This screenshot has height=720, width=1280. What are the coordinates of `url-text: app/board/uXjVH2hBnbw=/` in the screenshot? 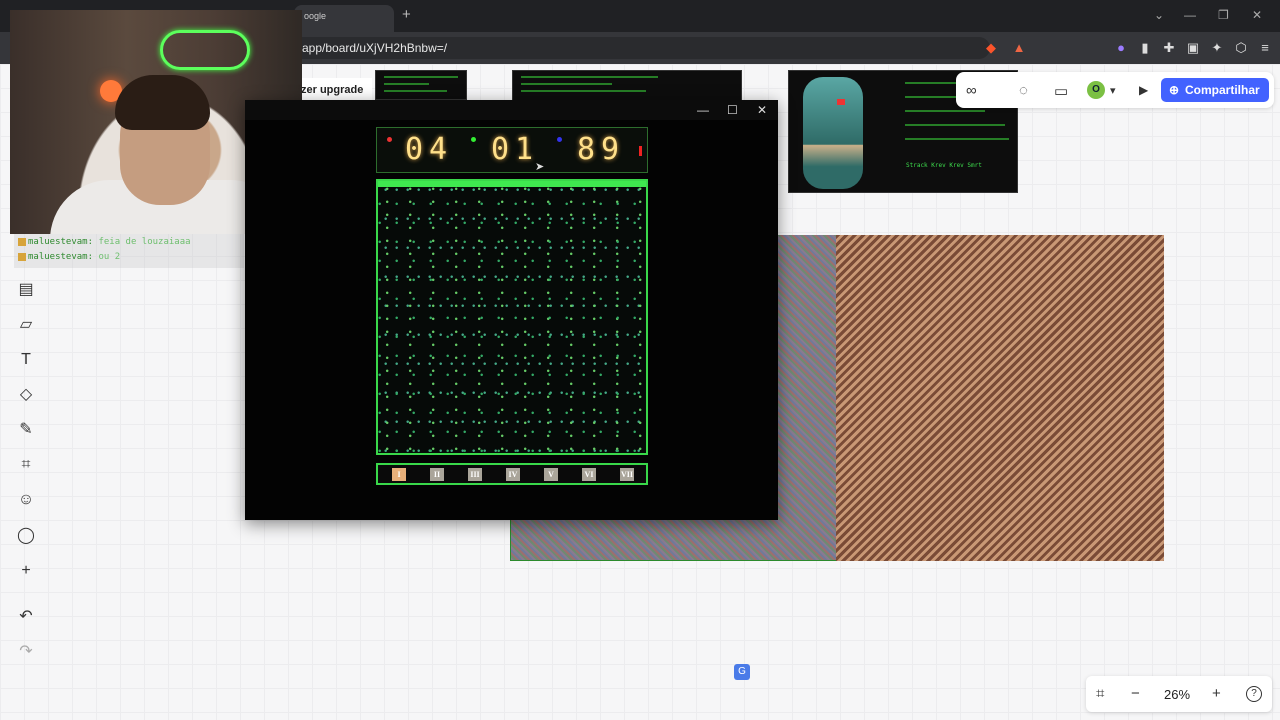 It's located at (375, 48).